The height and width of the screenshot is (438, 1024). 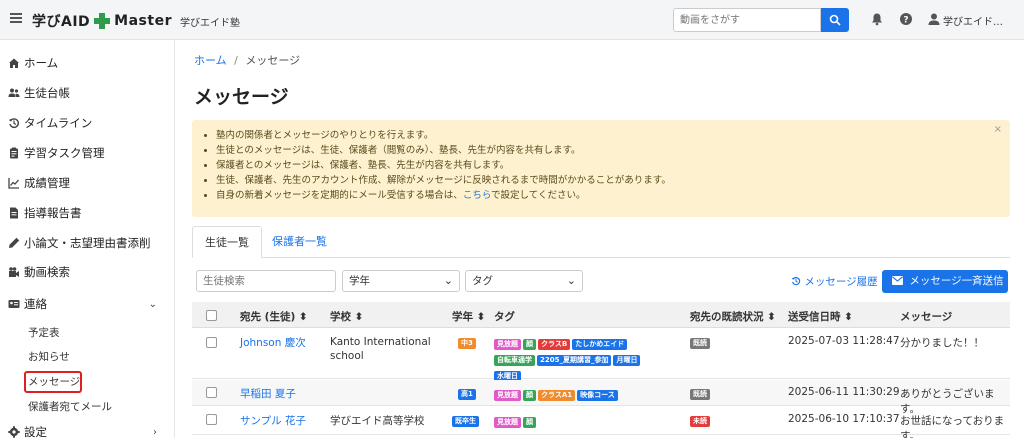 What do you see at coordinates (241, 97) in the screenshot?
I see `page-title: メッセージ` at bounding box center [241, 97].